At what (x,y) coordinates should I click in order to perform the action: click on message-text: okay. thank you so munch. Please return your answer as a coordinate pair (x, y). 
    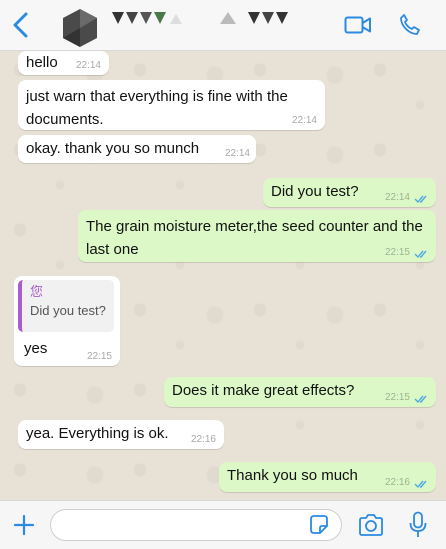
    Looking at the image, I should click on (113, 148).